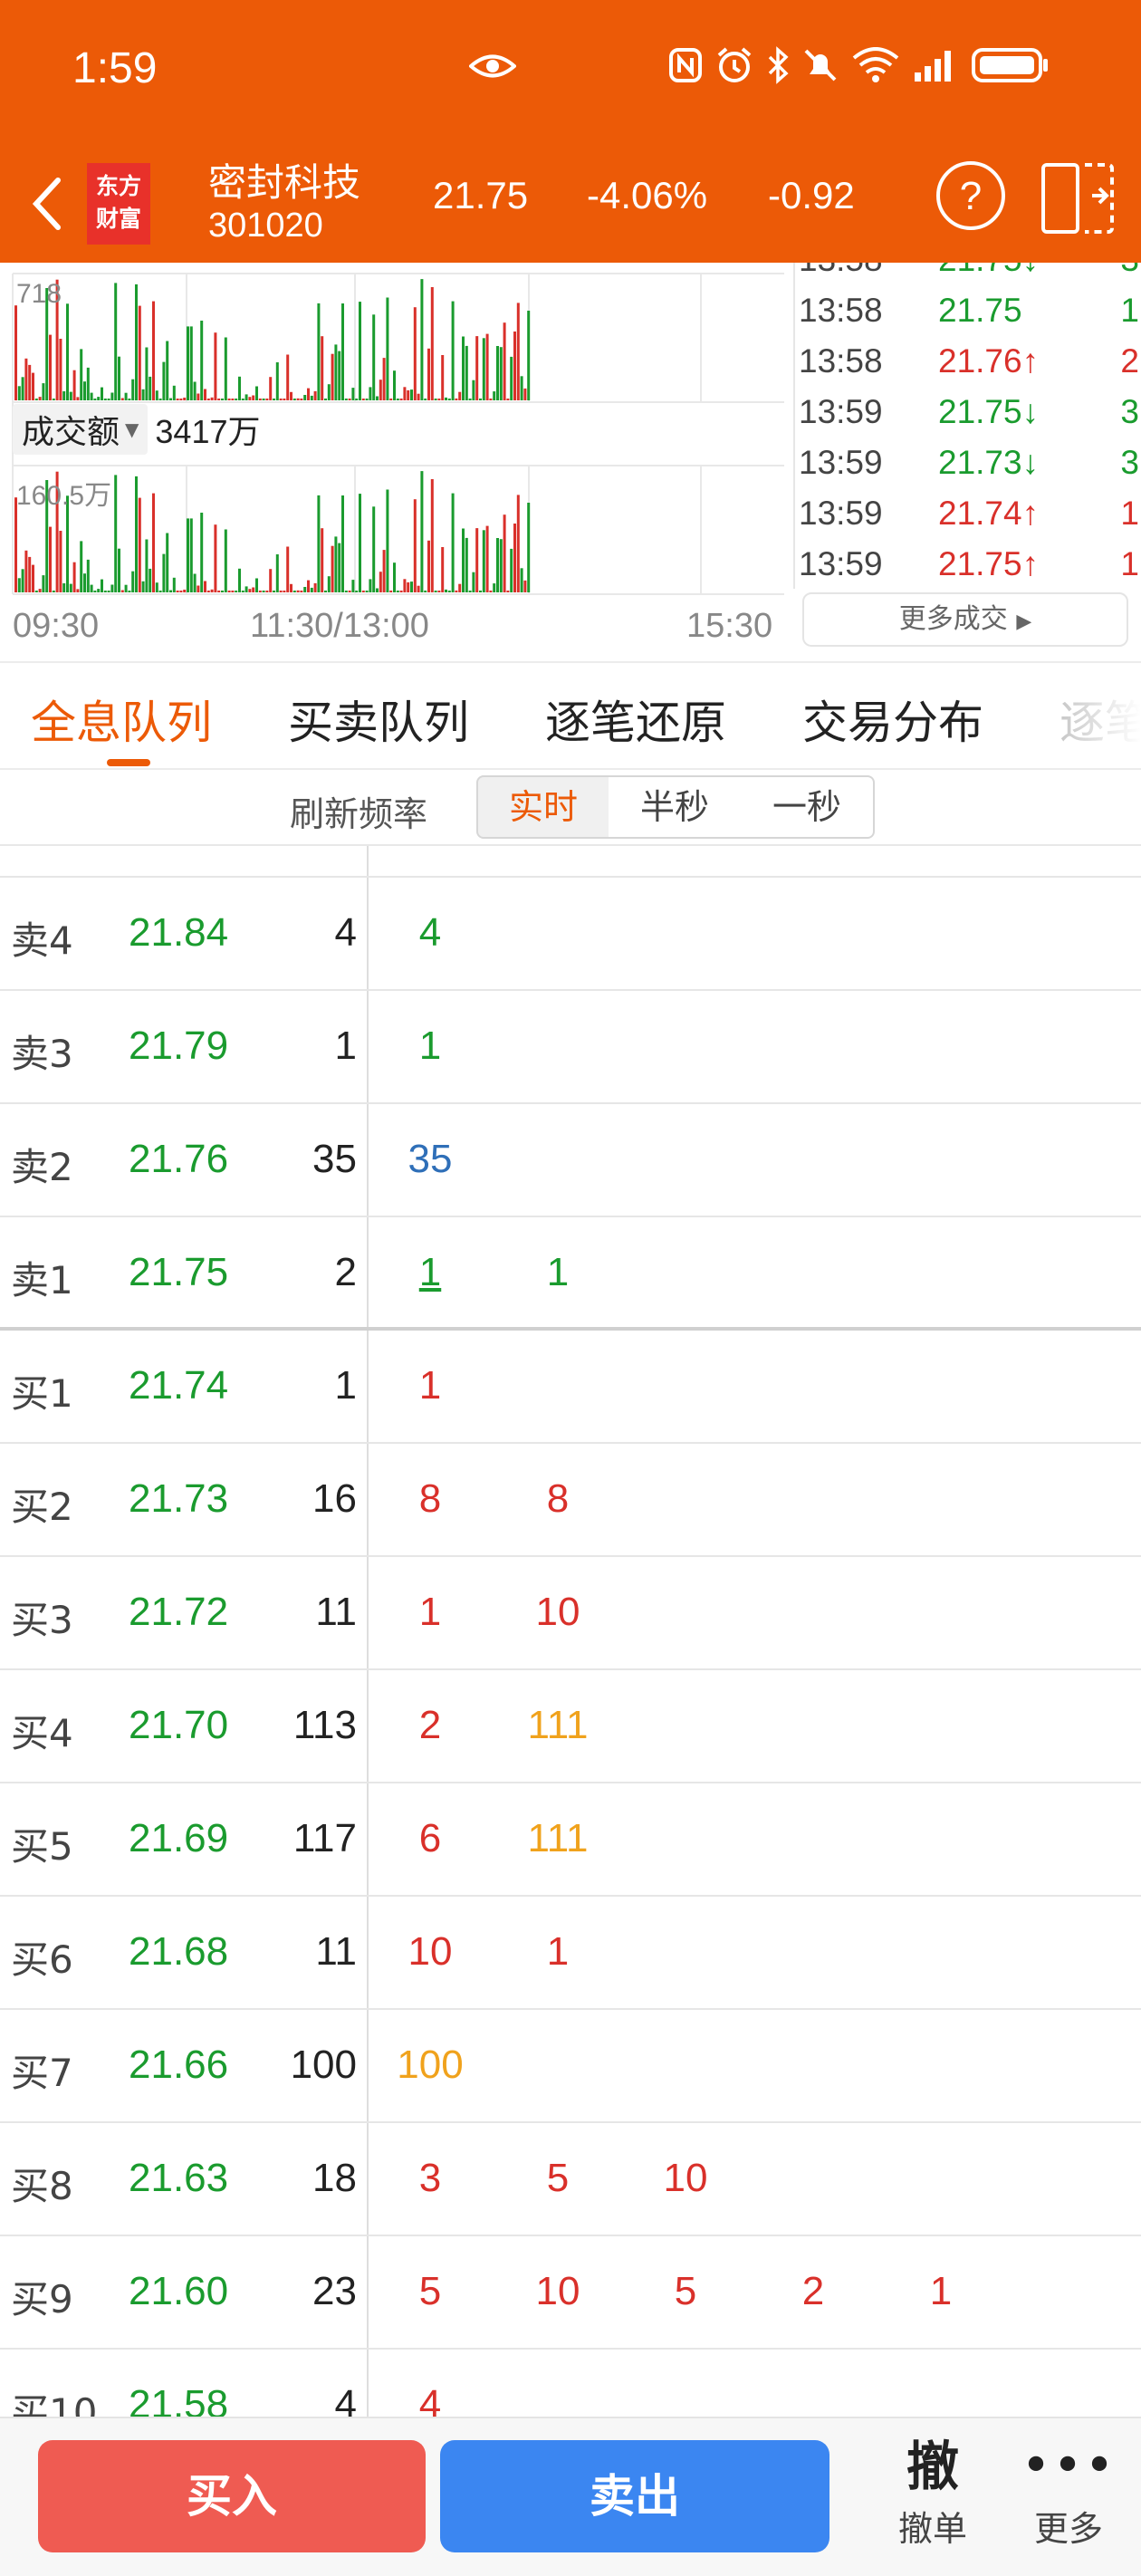  Describe the element at coordinates (953, 619) in the screenshot. I see `more-trades-label: 更多成交` at that location.